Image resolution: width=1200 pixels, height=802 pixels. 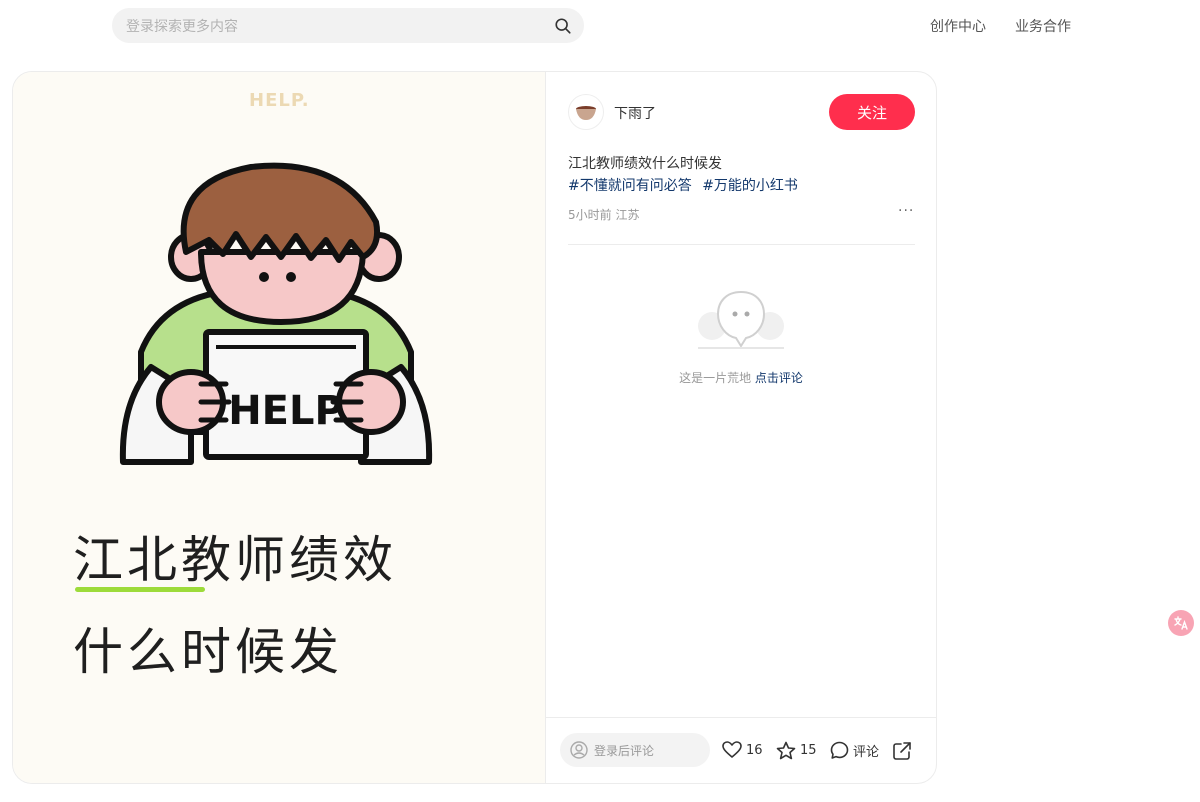 What do you see at coordinates (715, 378) in the screenshot?
I see `empty-text: 这是一片荒地` at bounding box center [715, 378].